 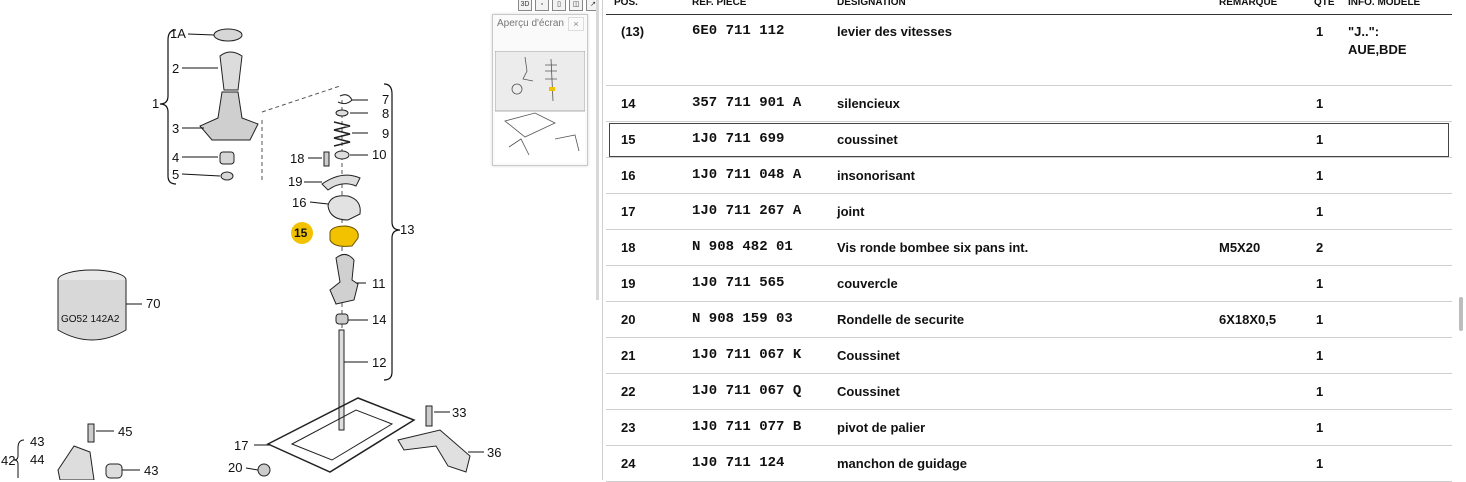 What do you see at coordinates (902, 463) in the screenshot?
I see `cell-designation: manchon de guidage` at bounding box center [902, 463].